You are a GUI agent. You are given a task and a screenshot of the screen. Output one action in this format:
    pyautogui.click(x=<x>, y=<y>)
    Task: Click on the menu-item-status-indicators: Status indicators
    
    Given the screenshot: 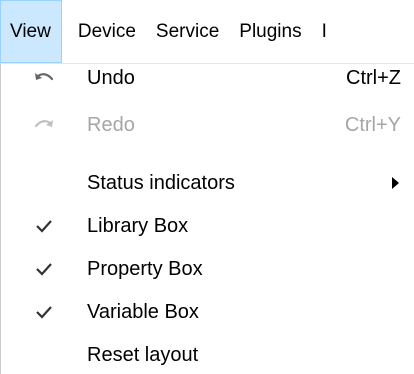 What is the action you would take?
    pyautogui.click(x=207, y=183)
    